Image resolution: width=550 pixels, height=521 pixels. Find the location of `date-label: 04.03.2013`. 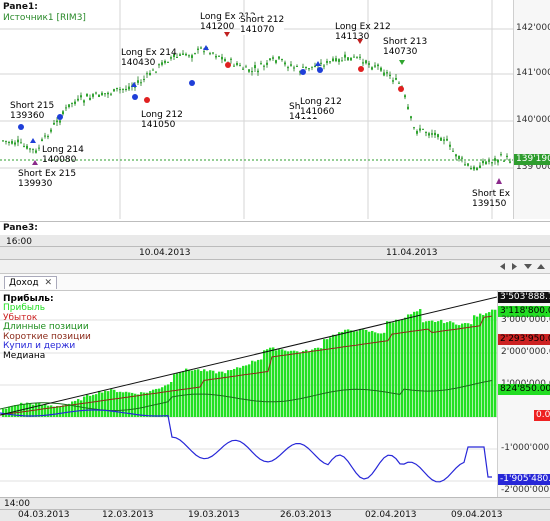

date-label: 04.03.2013 is located at coordinates (44, 515).